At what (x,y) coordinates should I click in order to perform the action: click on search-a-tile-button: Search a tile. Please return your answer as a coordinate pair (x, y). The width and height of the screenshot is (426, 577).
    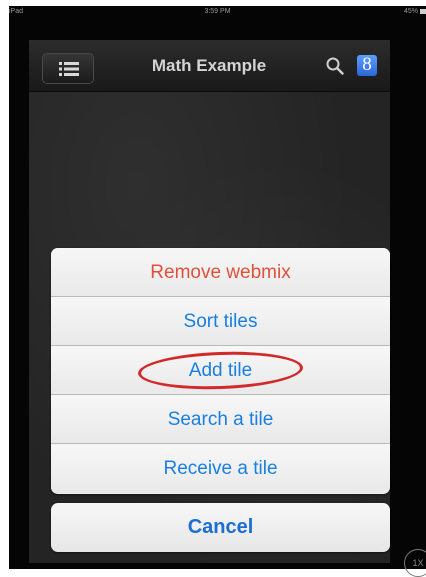
    Looking at the image, I should click on (220, 419).